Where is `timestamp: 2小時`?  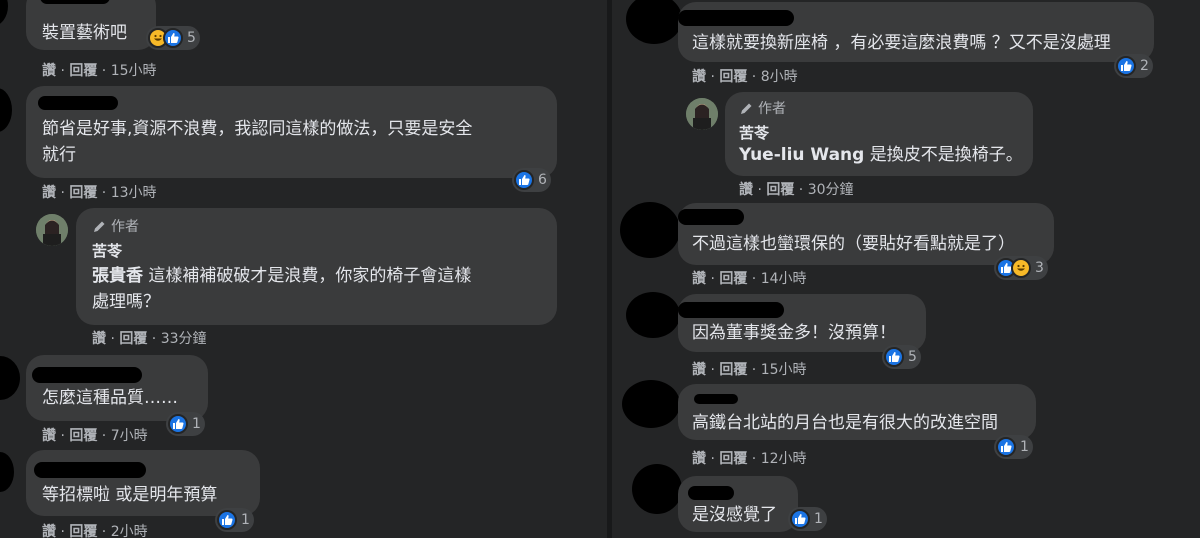
timestamp: 2小時 is located at coordinates (129, 531).